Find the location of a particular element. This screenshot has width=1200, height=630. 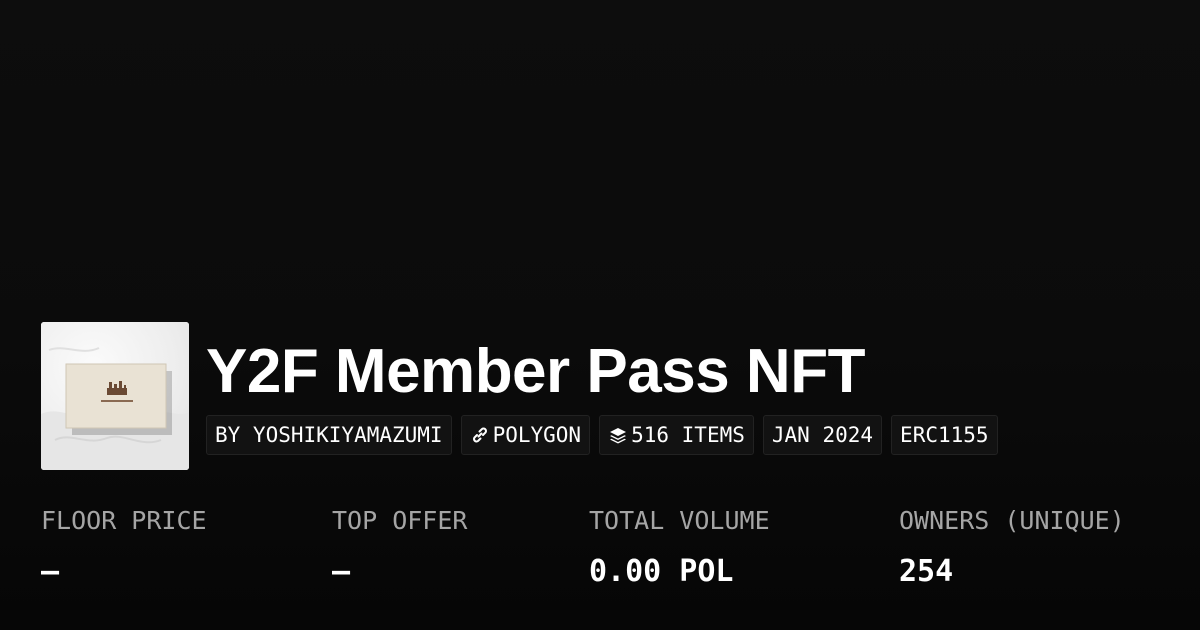

link-icon is located at coordinates (480, 435).